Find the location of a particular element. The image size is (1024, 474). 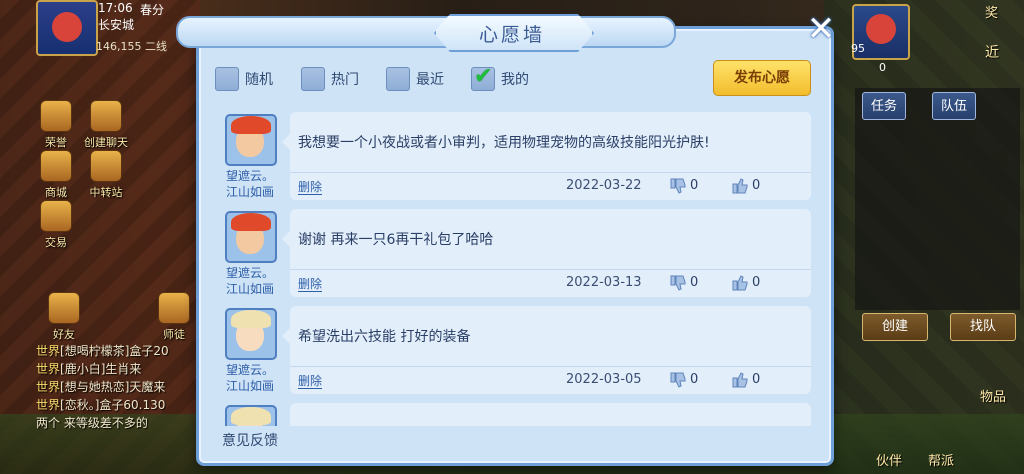

status-time: 17:06 is located at coordinates (115, 8).